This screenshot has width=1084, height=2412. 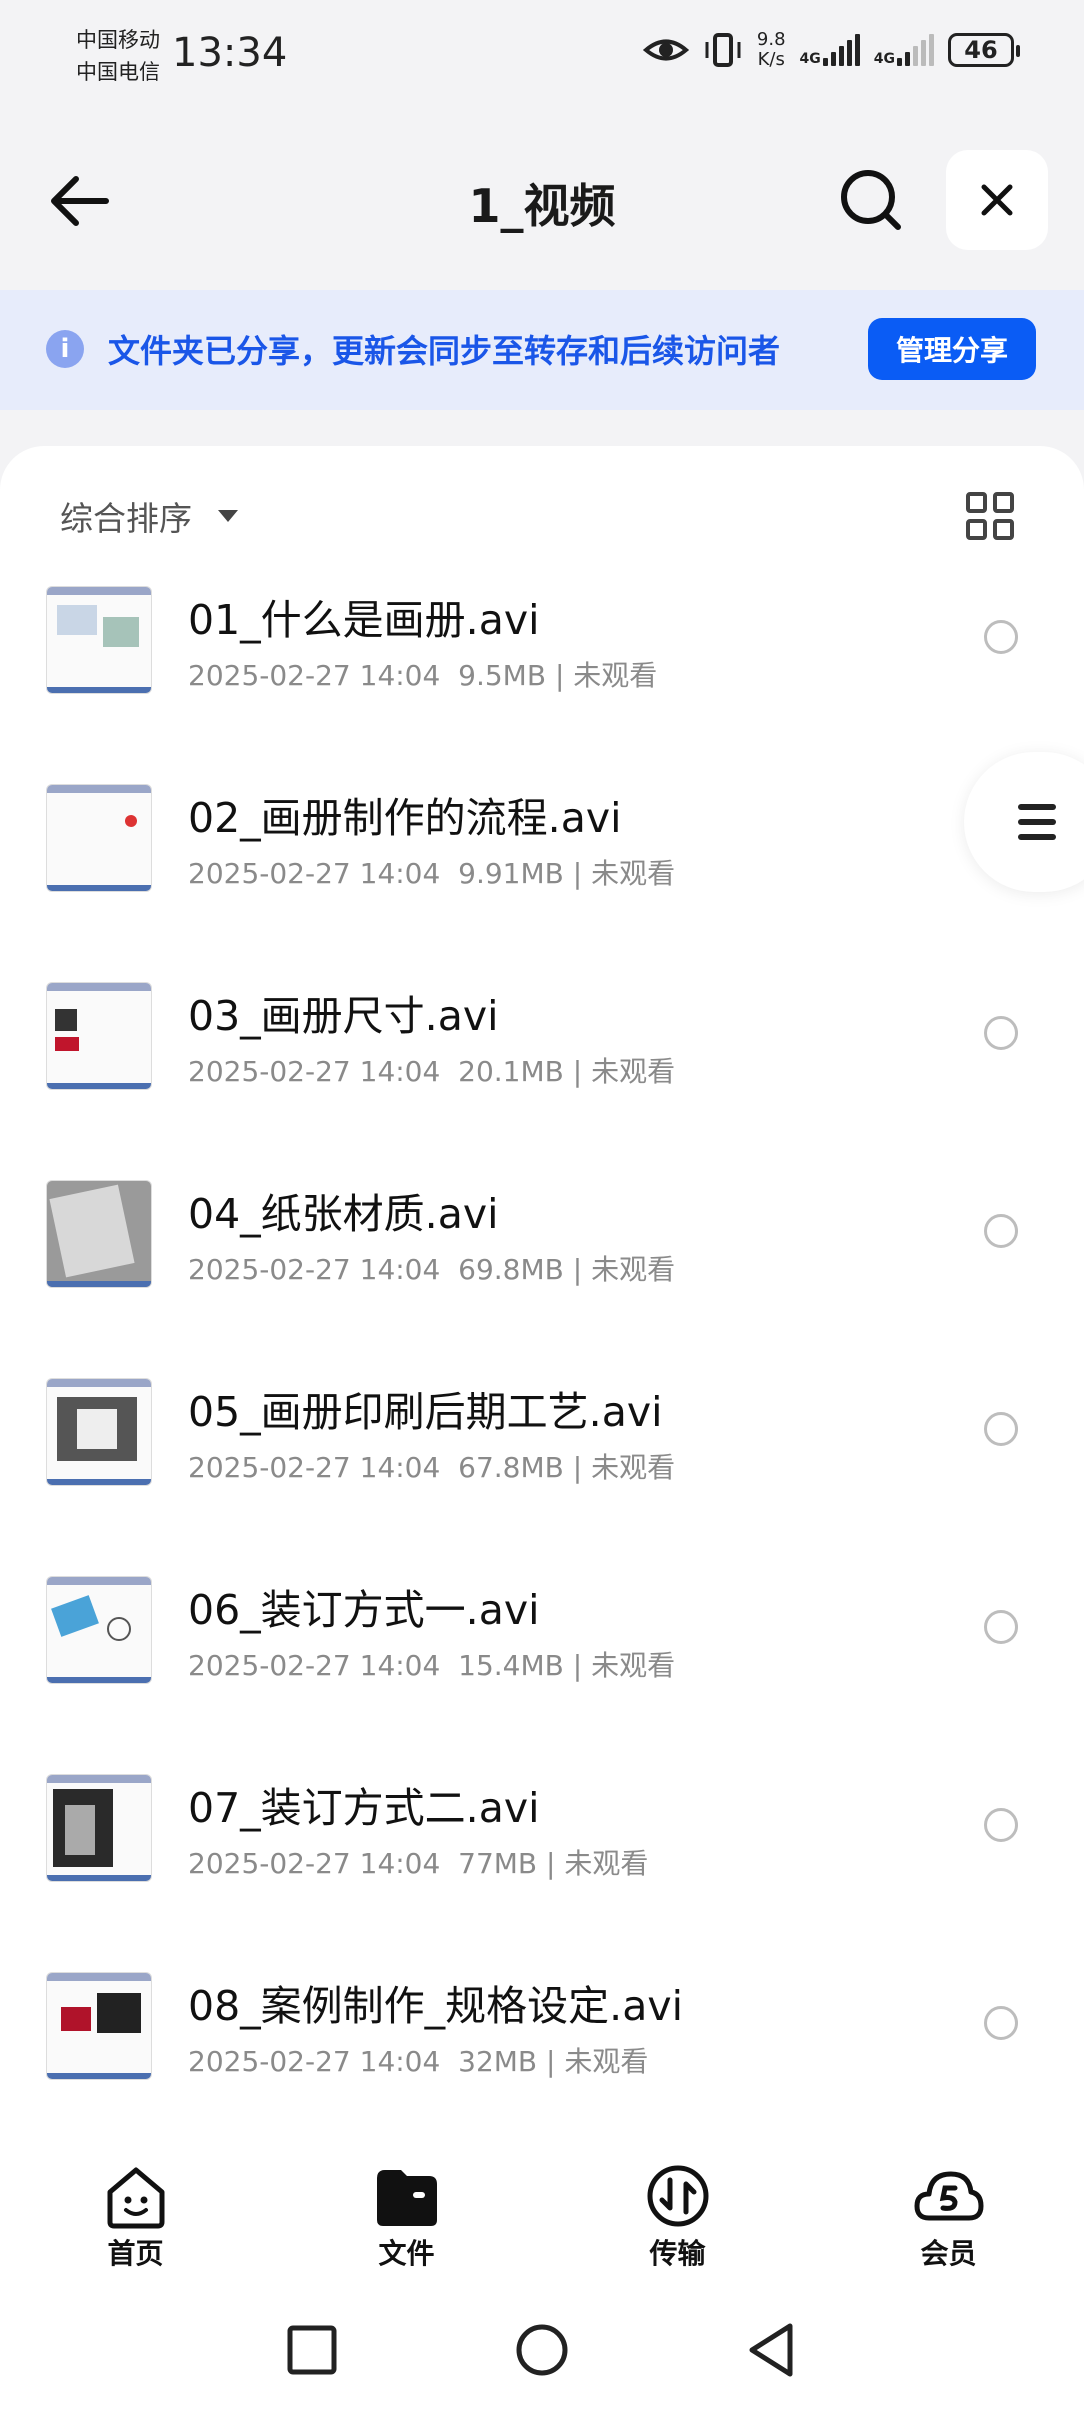 What do you see at coordinates (405, 818) in the screenshot?
I see `file-name: 02_画册制作的流程.avi` at bounding box center [405, 818].